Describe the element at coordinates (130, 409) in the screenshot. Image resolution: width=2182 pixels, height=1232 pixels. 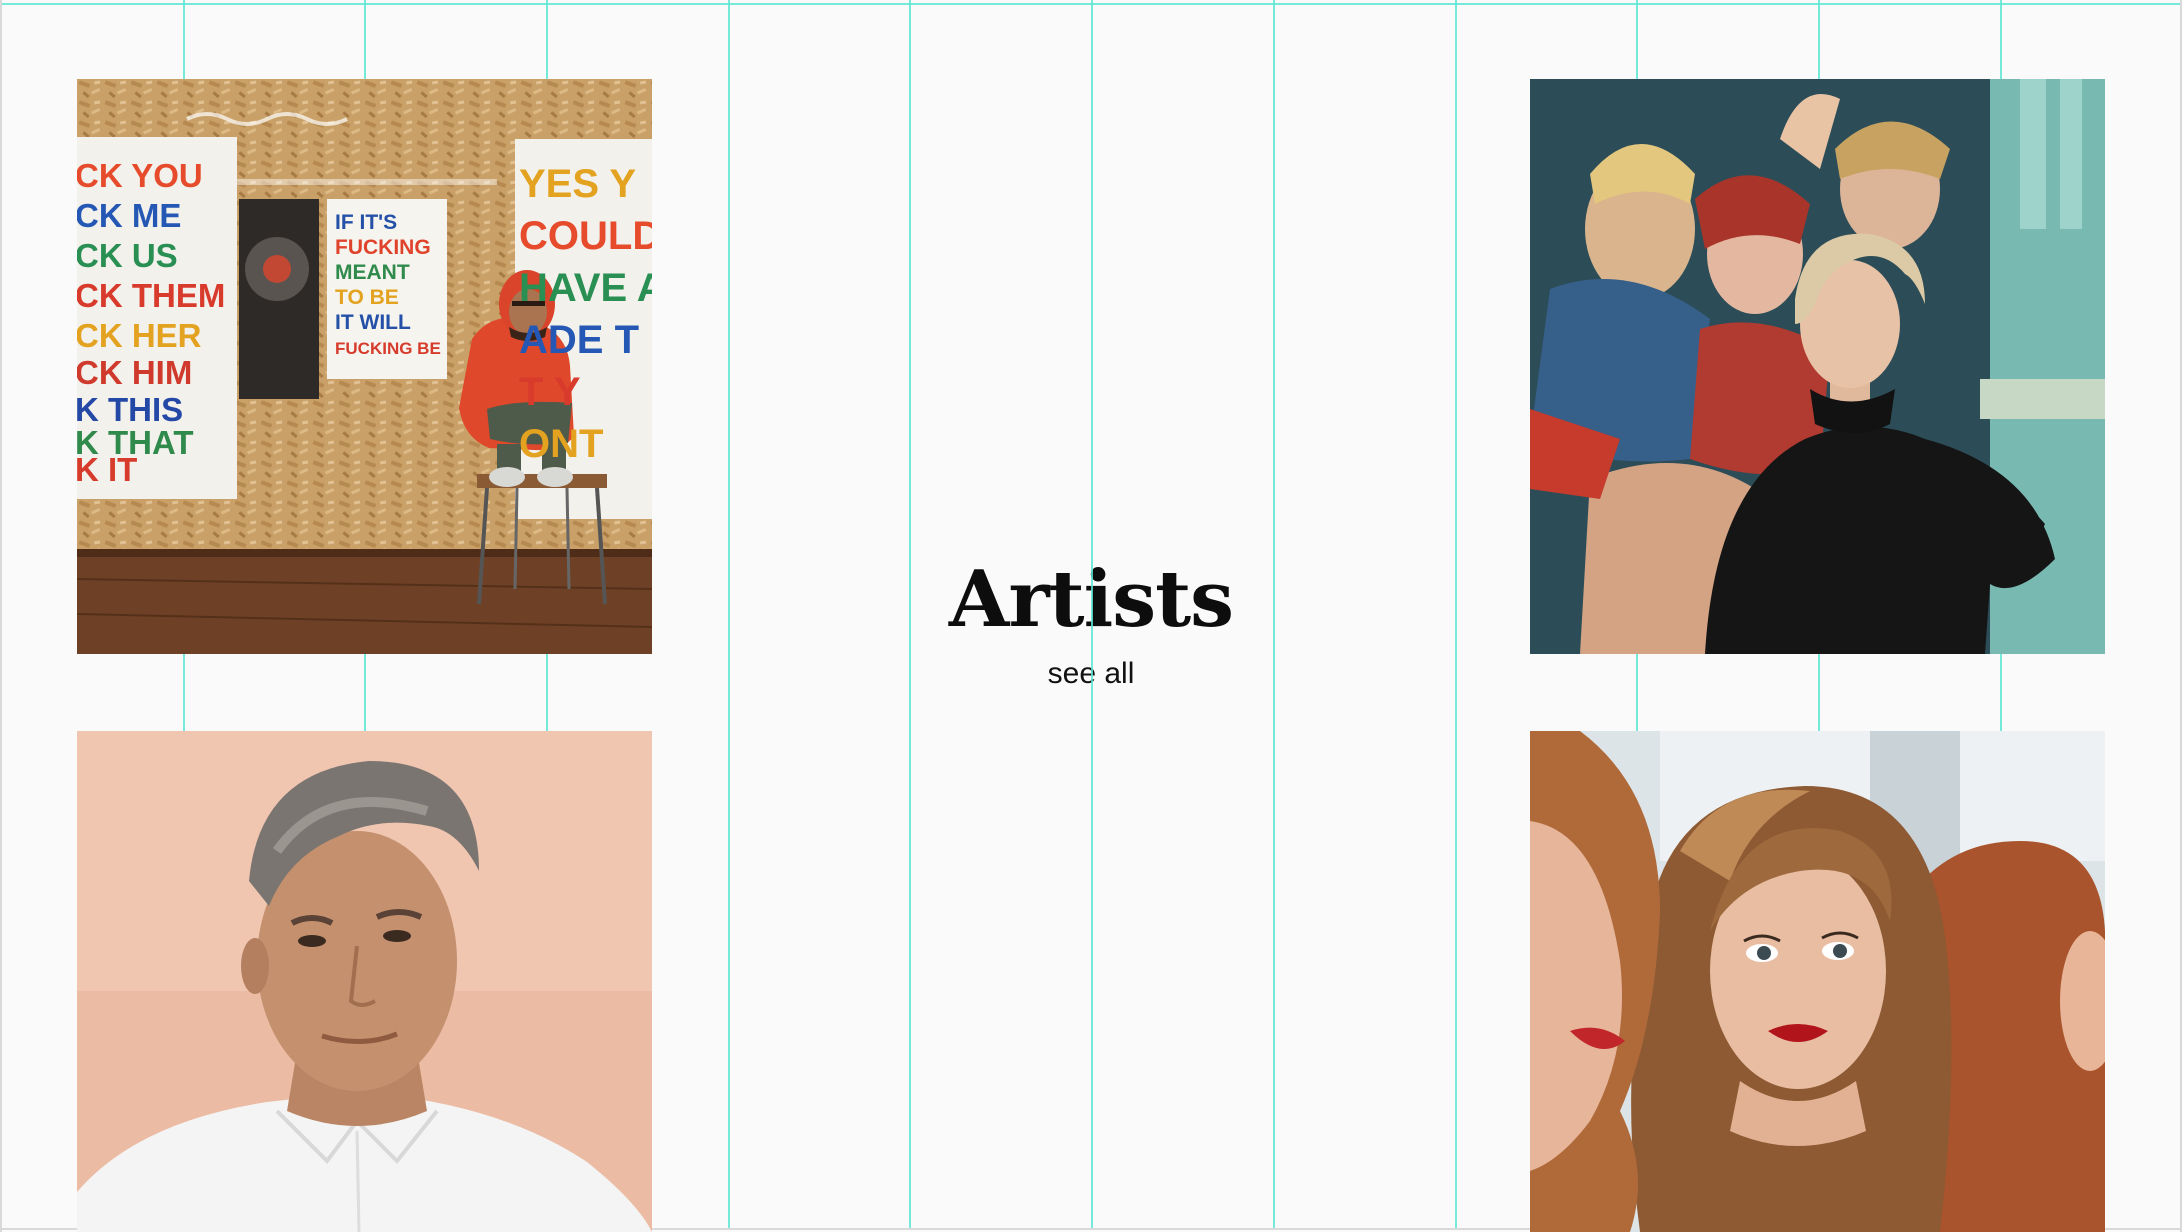
I see `sign-left-line: K THIS` at that location.